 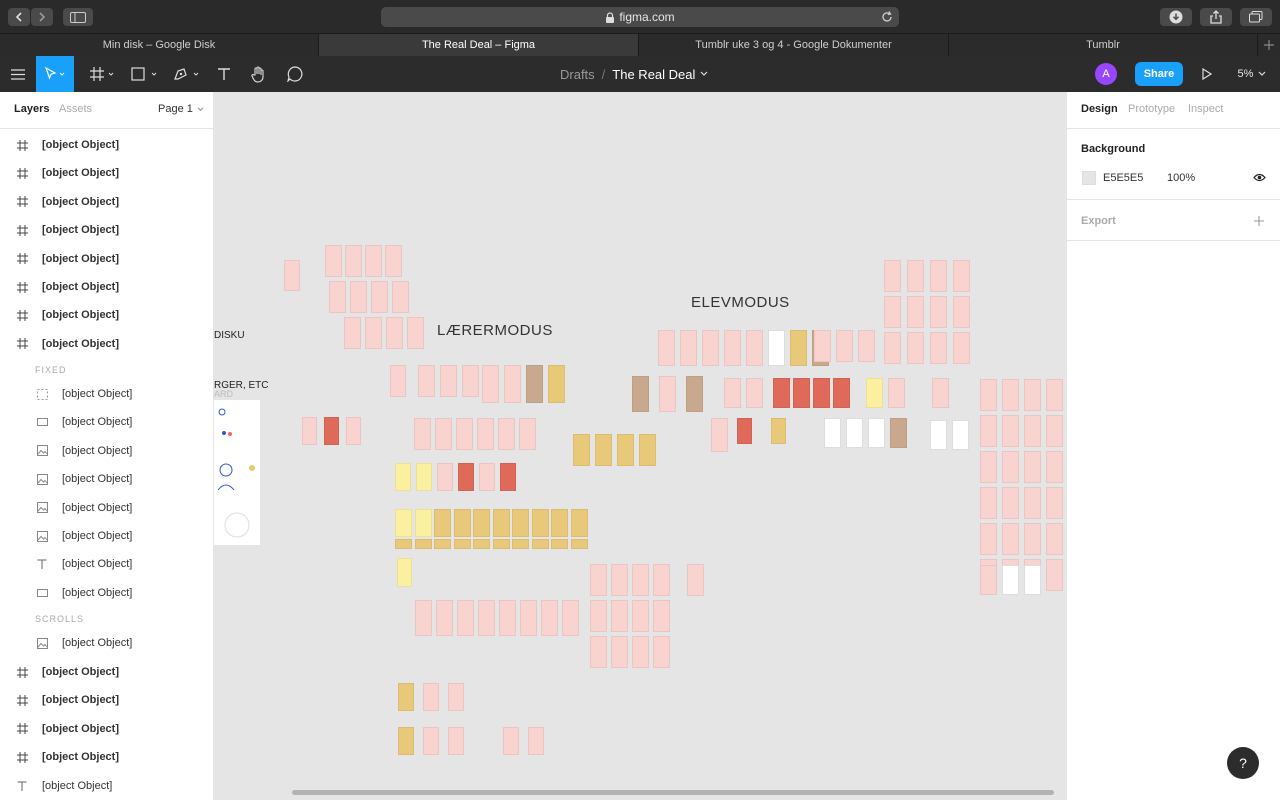 What do you see at coordinates (1259, 177) in the screenshot?
I see `eye-visibility-icon` at bounding box center [1259, 177].